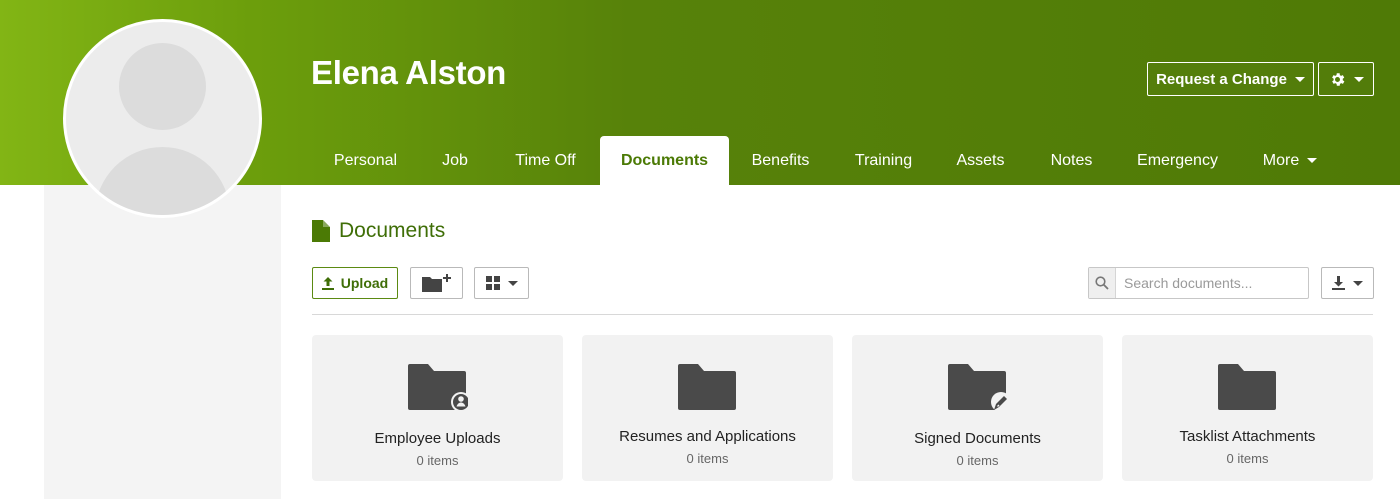 The height and width of the screenshot is (499, 1400). What do you see at coordinates (842, 314) in the screenshot?
I see `toolbar-divider` at bounding box center [842, 314].